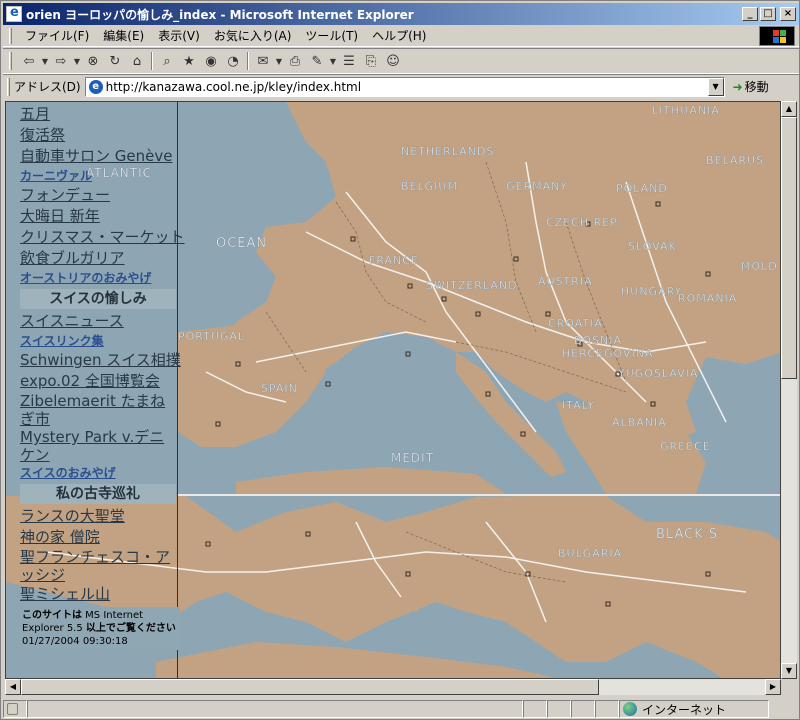 This screenshot has height=720, width=800. Describe the element at coordinates (565, 281) in the screenshot. I see `map-label-austria: AUSTRIA` at that location.